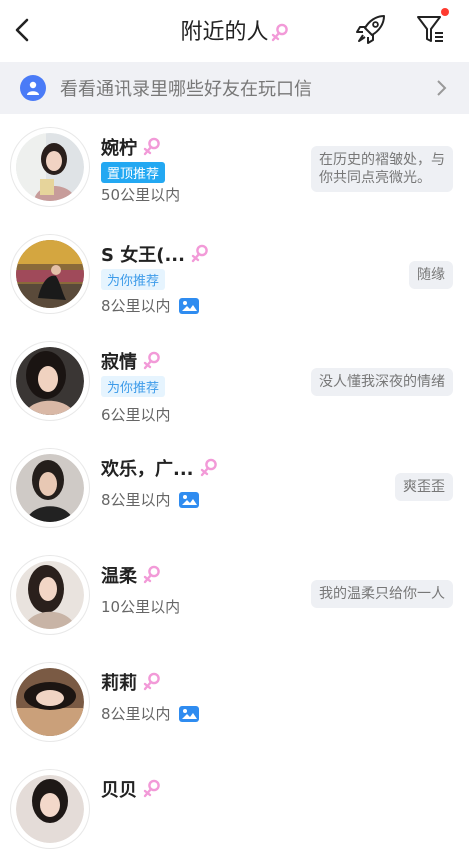 This screenshot has width=469, height=863. I want to click on signature-bubble: 没人懂我深夜的情绪, so click(382, 382).